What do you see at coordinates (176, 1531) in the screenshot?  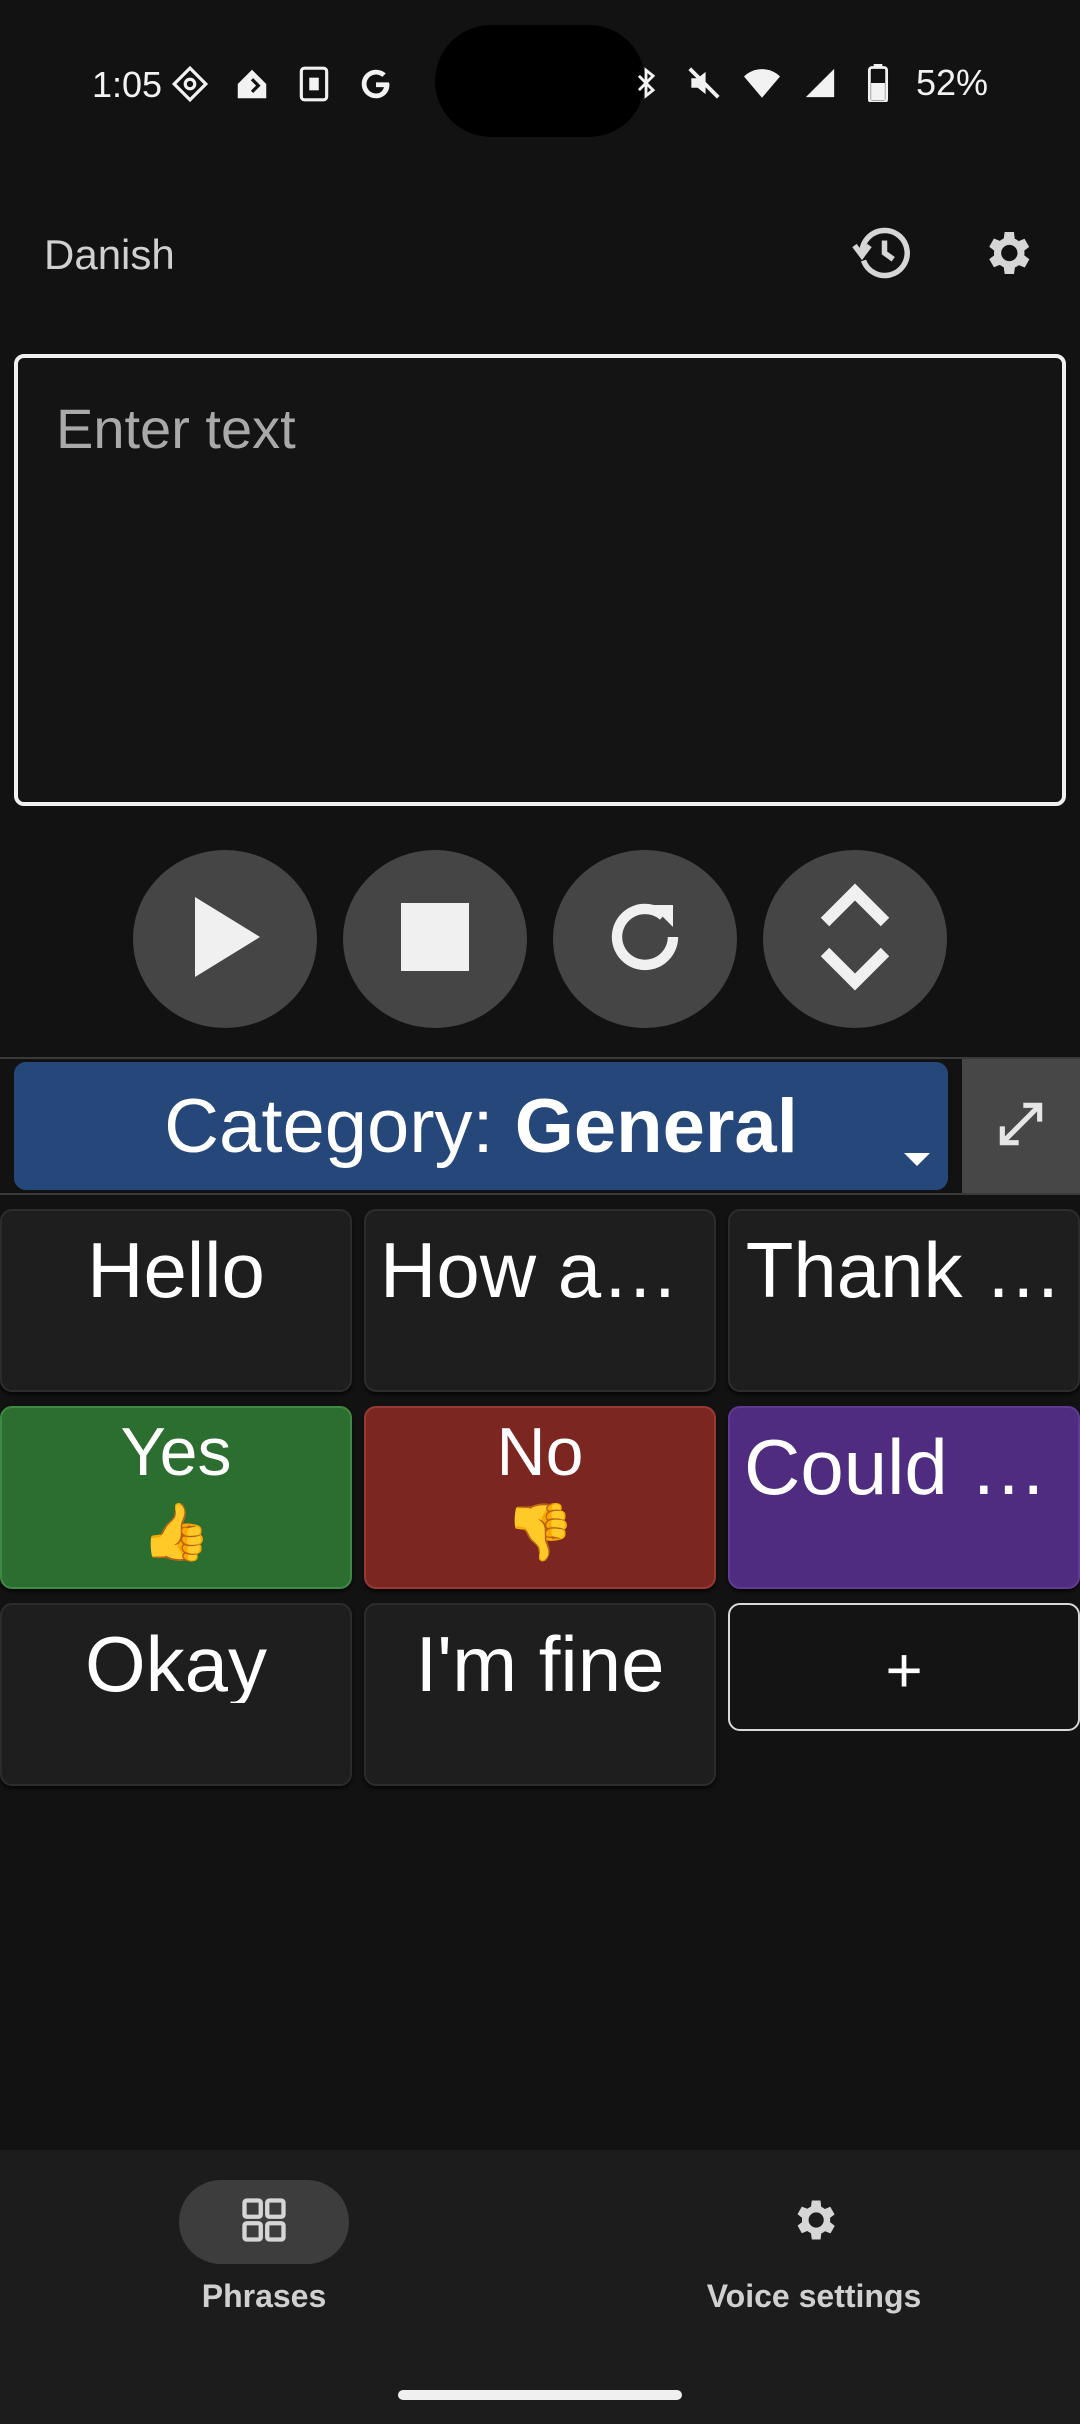 I see `thumbs-up-icon: 👍` at bounding box center [176, 1531].